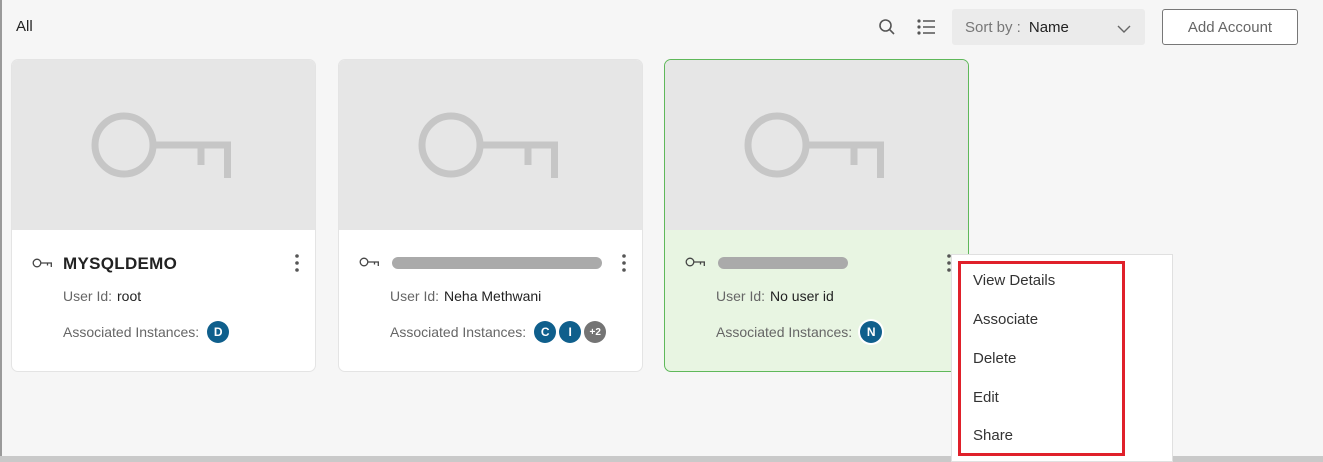 The image size is (1323, 462). Describe the element at coordinates (926, 27) in the screenshot. I see `list-view-icon` at that location.